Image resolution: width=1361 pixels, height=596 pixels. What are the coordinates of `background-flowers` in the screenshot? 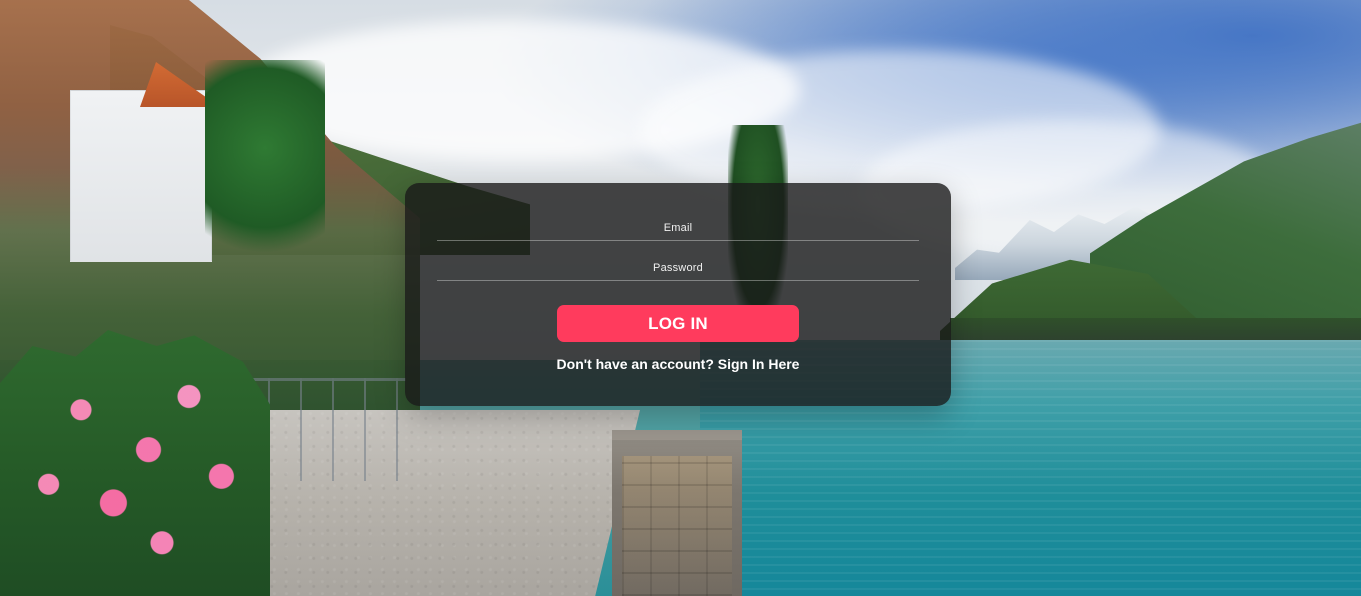 It's located at (135, 463).